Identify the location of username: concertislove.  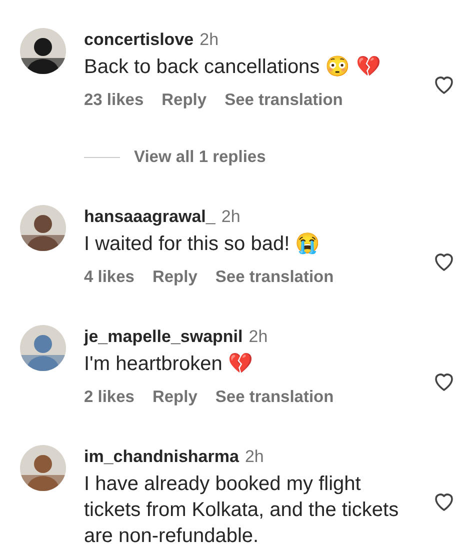
(139, 40).